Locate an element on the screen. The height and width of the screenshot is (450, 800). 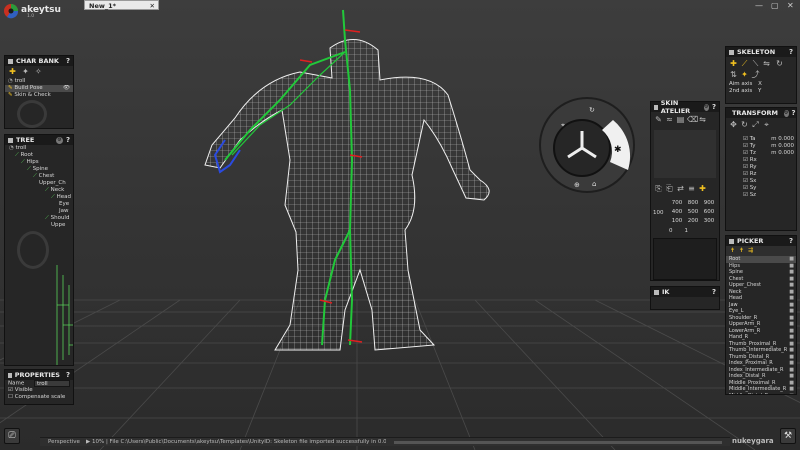
lock-icon: ■ is located at coordinates (791, 394).